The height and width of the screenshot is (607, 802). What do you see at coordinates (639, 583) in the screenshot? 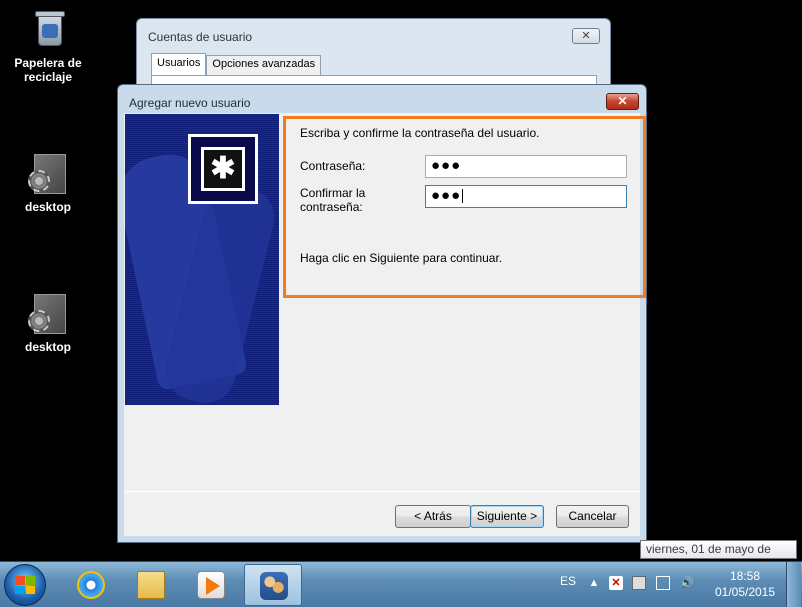
I see `power-icon` at bounding box center [639, 583].